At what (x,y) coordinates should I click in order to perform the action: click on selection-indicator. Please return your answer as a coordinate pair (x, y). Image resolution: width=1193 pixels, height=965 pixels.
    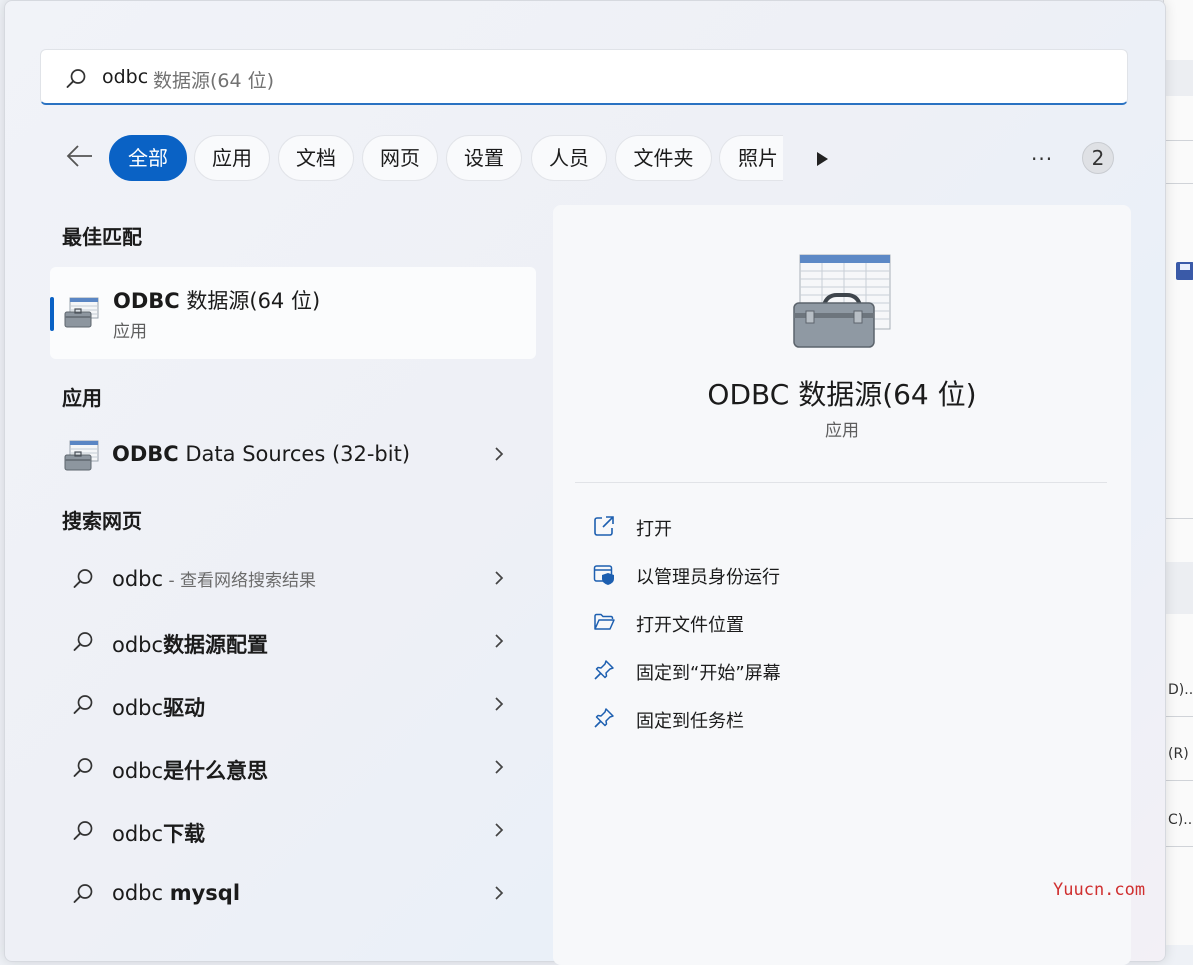
    Looking at the image, I should click on (52, 314).